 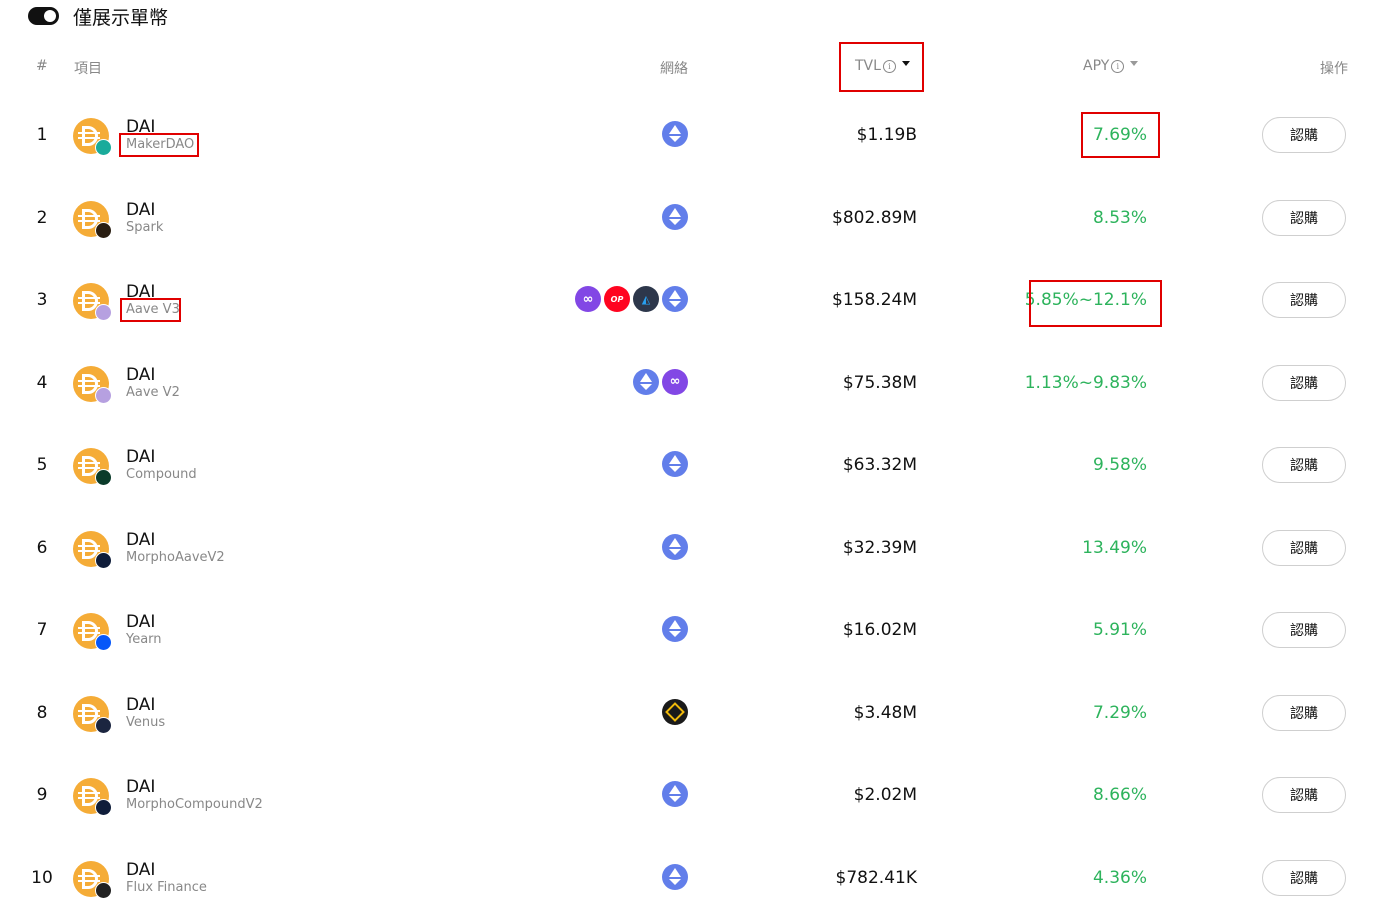 I want to click on protocol-name: Yearn, so click(x=144, y=640).